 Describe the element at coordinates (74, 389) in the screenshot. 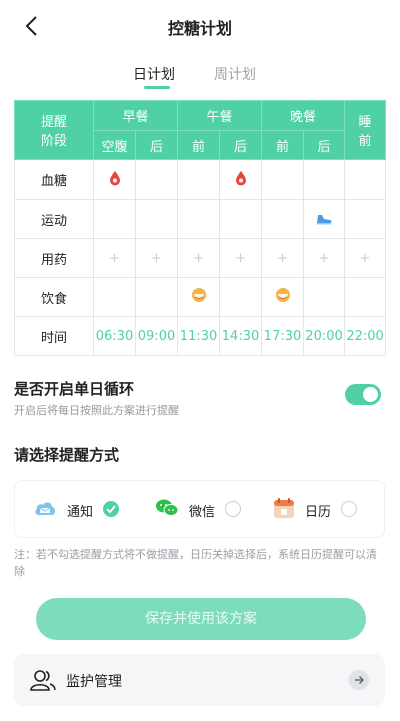

I see `daily-loop-title: 是否开启单日循环` at that location.